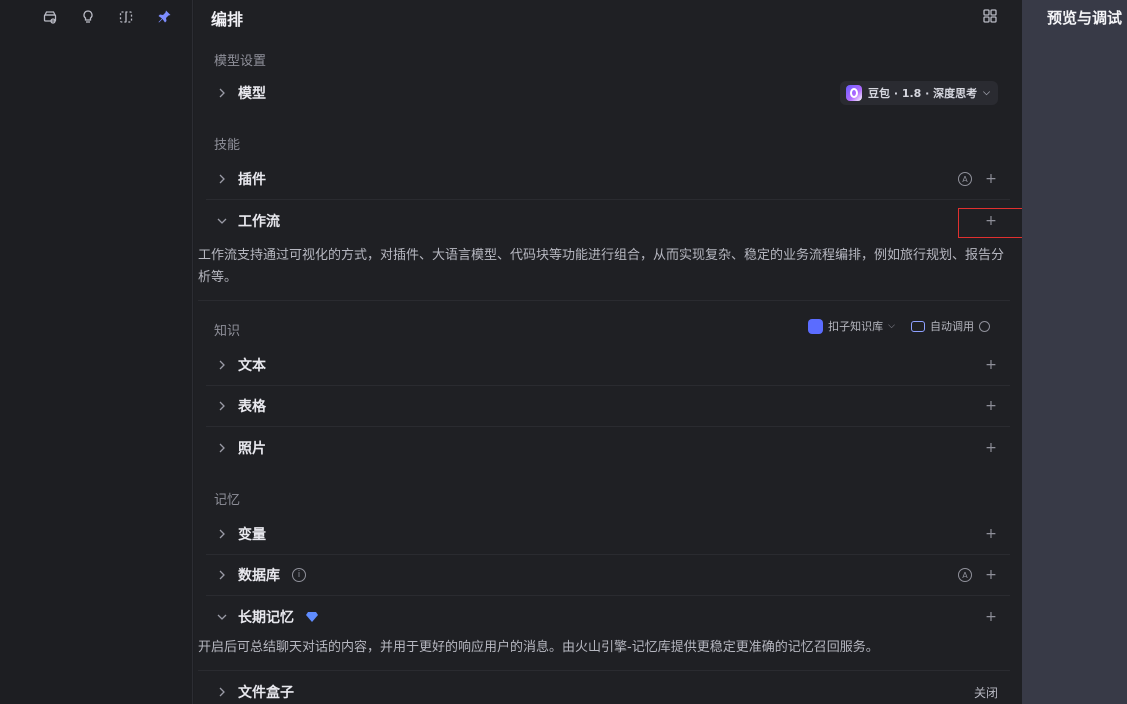 This screenshot has height=704, width=1127. Describe the element at coordinates (984, 326) in the screenshot. I see `gear-icon` at that location.